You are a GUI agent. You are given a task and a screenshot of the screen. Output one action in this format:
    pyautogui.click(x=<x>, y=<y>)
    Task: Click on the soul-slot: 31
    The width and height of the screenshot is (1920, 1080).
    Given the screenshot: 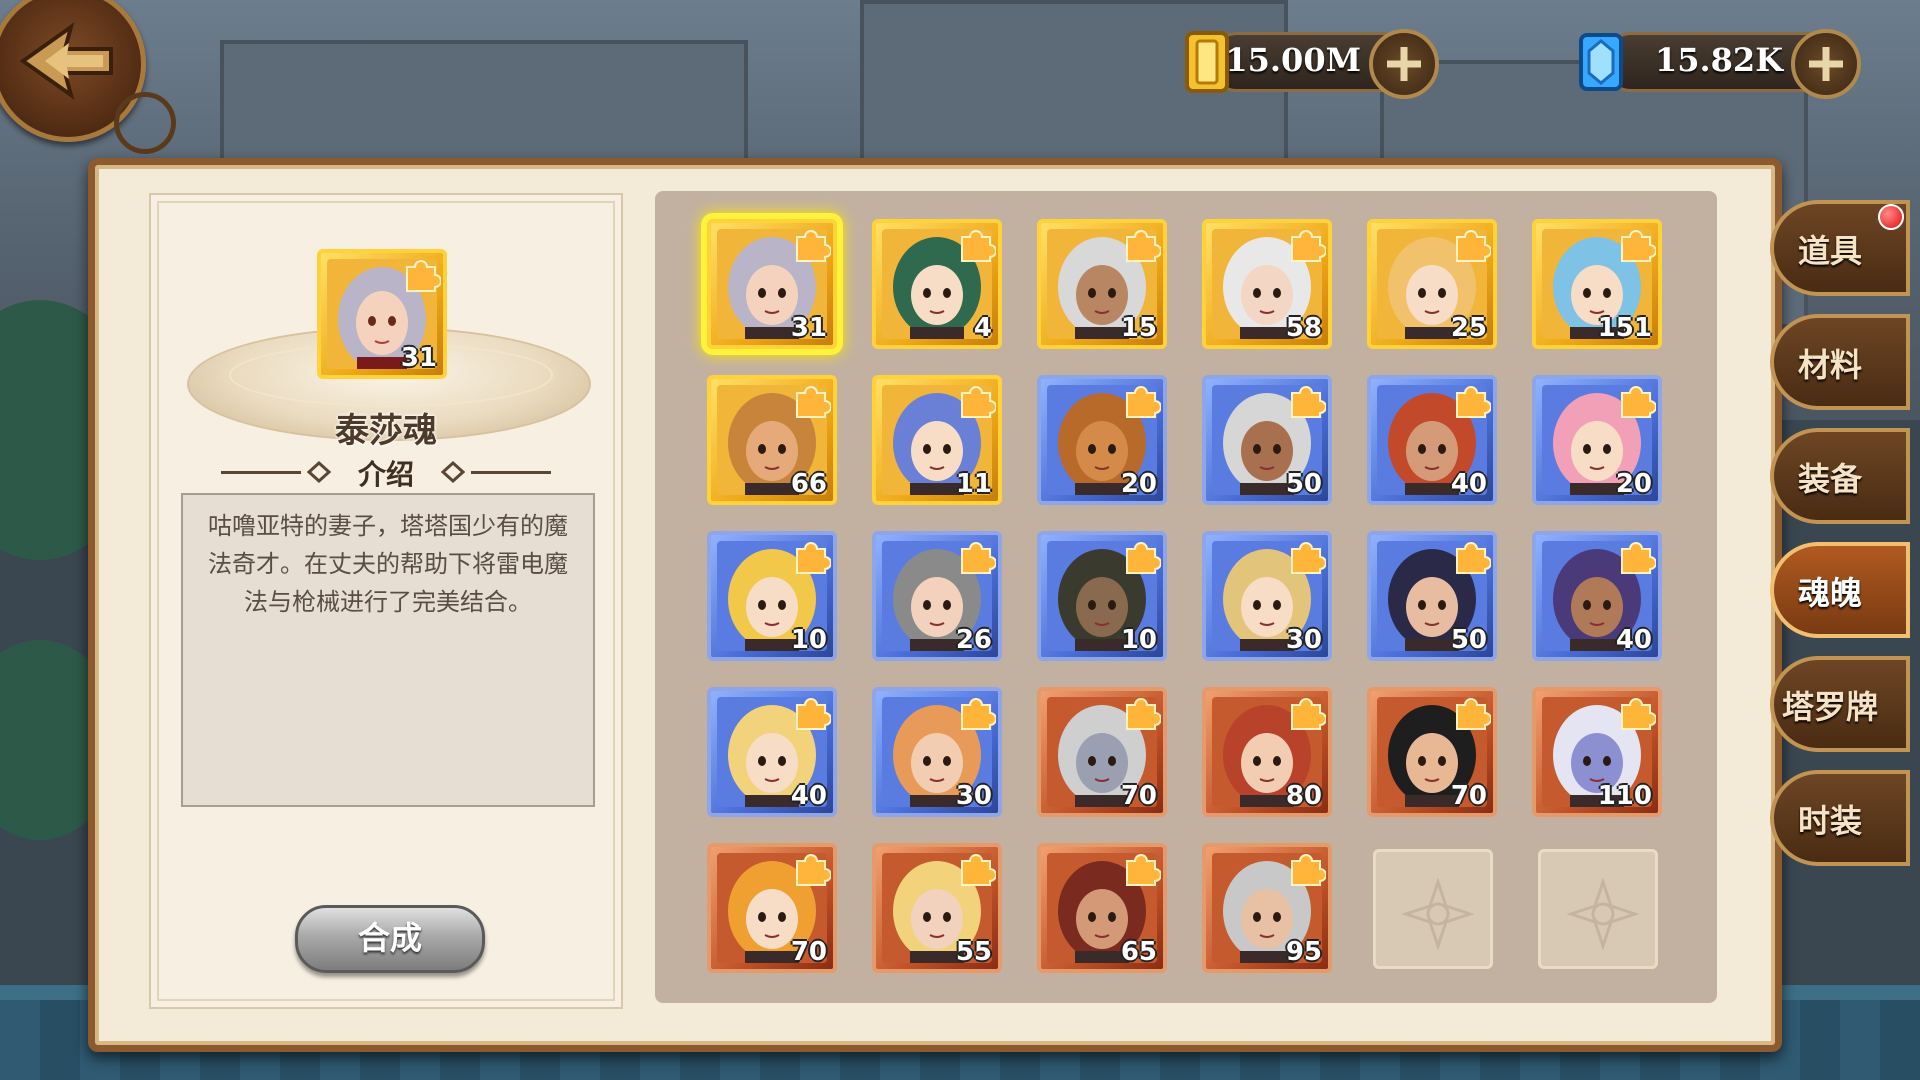 What is the action you would take?
    pyautogui.click(x=772, y=284)
    